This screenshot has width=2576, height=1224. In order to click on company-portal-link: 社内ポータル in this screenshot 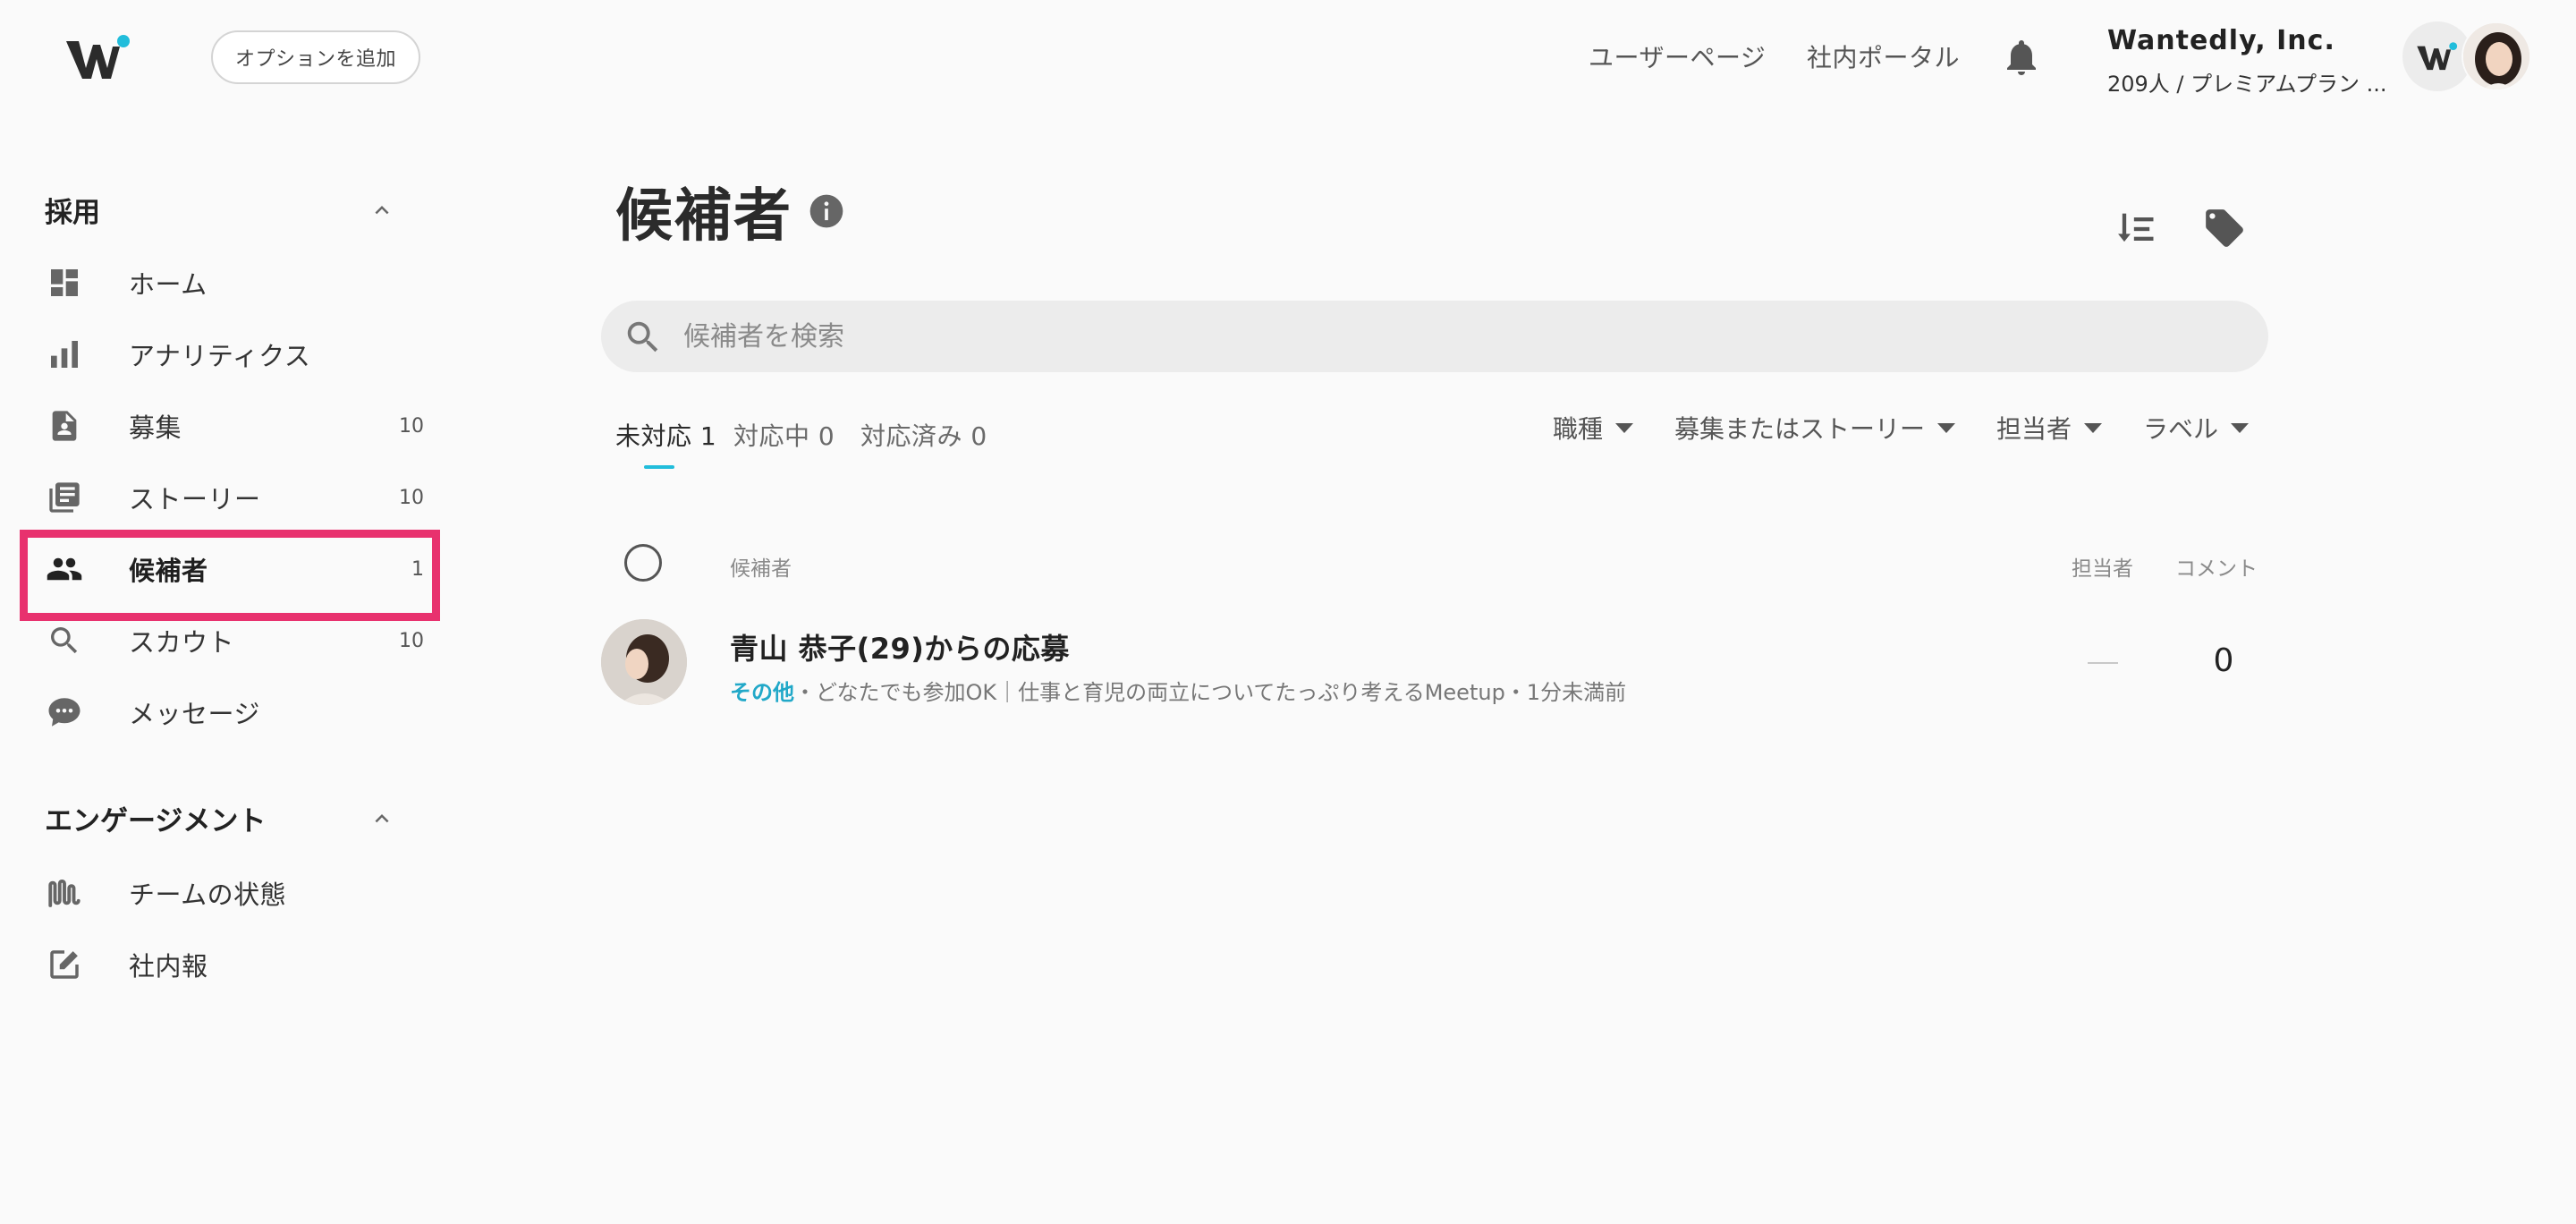, I will do `click(1883, 56)`.